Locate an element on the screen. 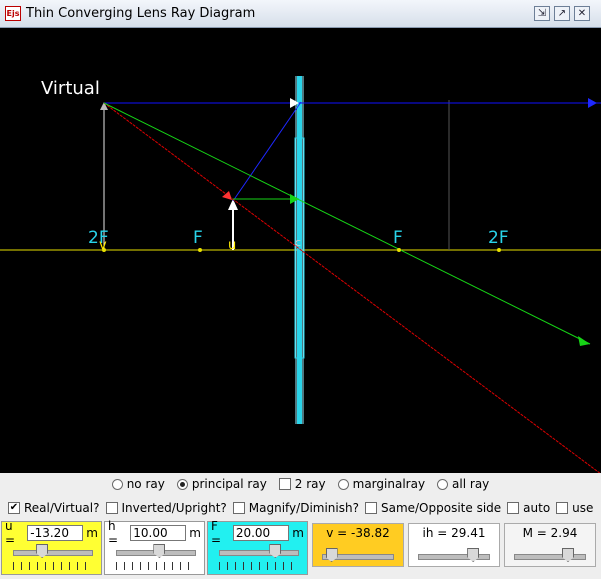 The image size is (601, 579). check-magnify-diminish-label: Magnify/Diminish? is located at coordinates (303, 508).